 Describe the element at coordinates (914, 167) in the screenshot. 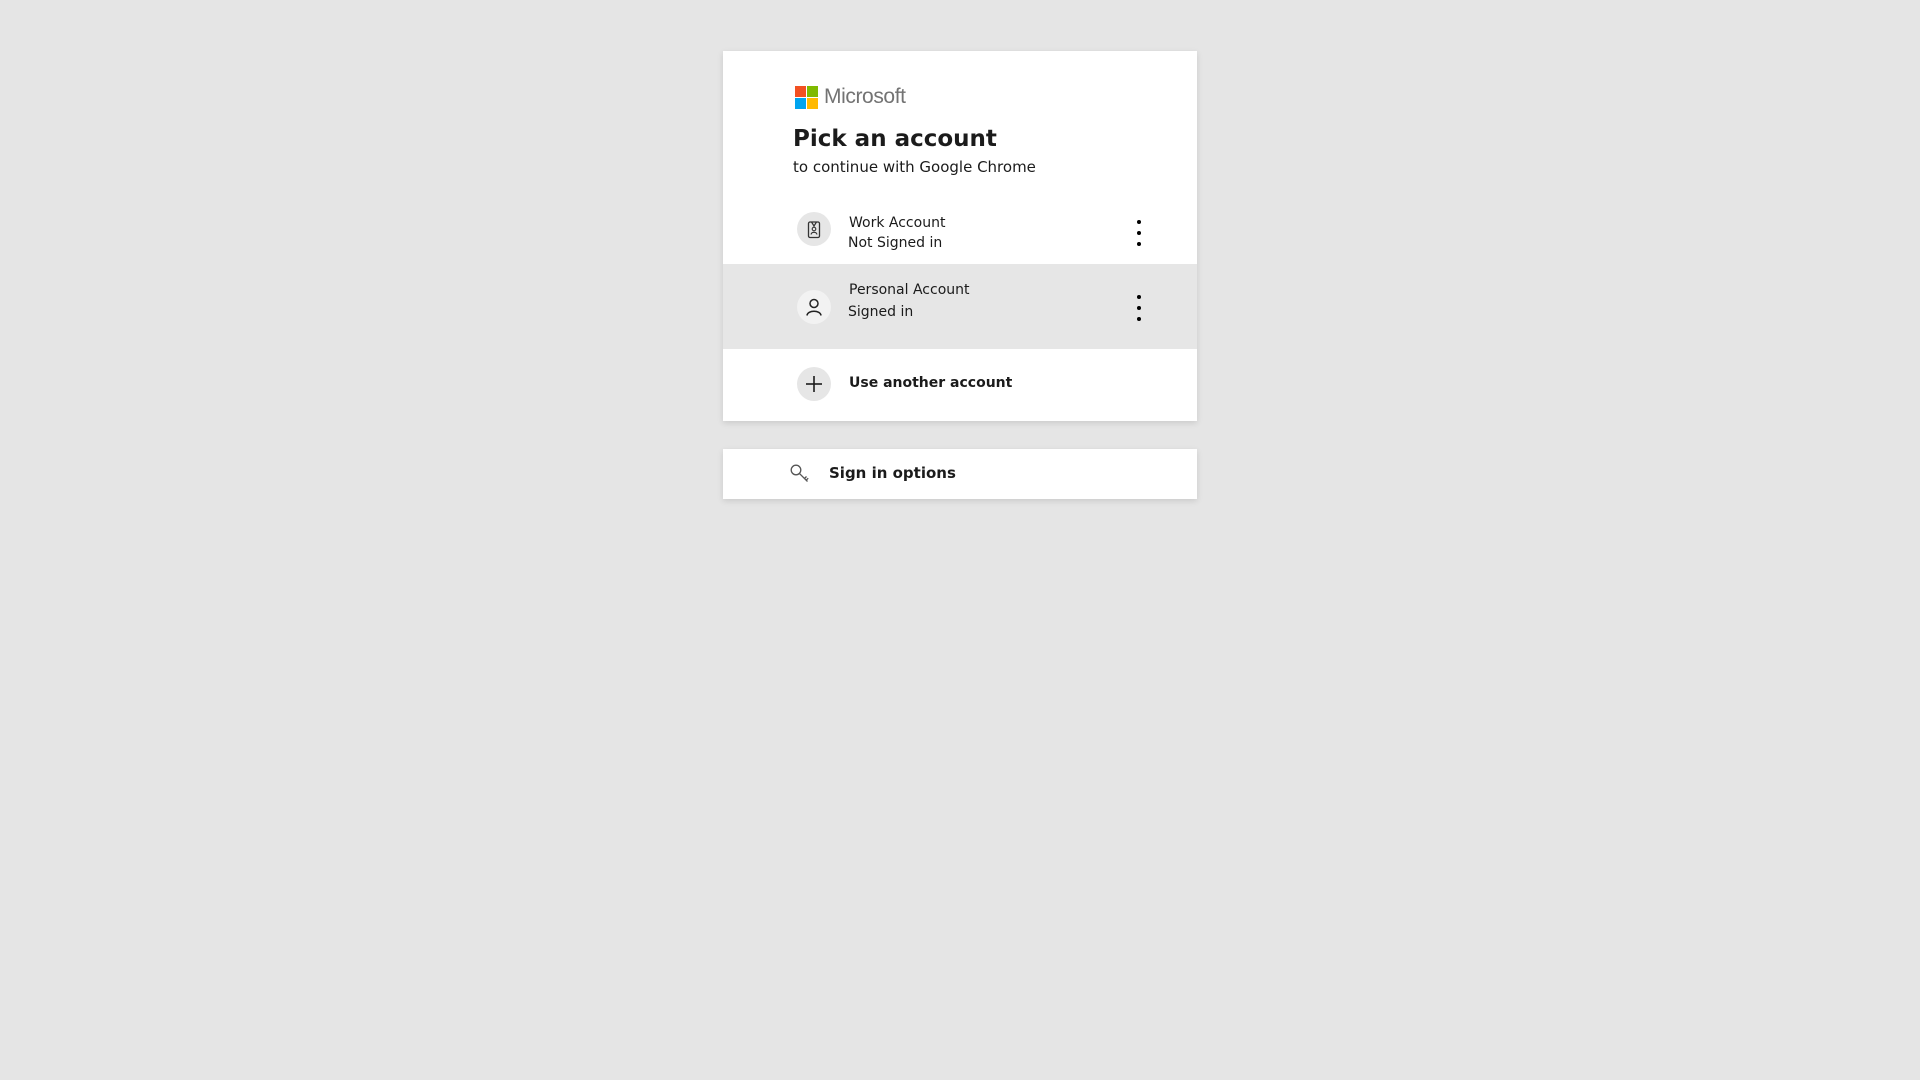

I see `page-subtitle: to continue with Google Chrome` at that location.